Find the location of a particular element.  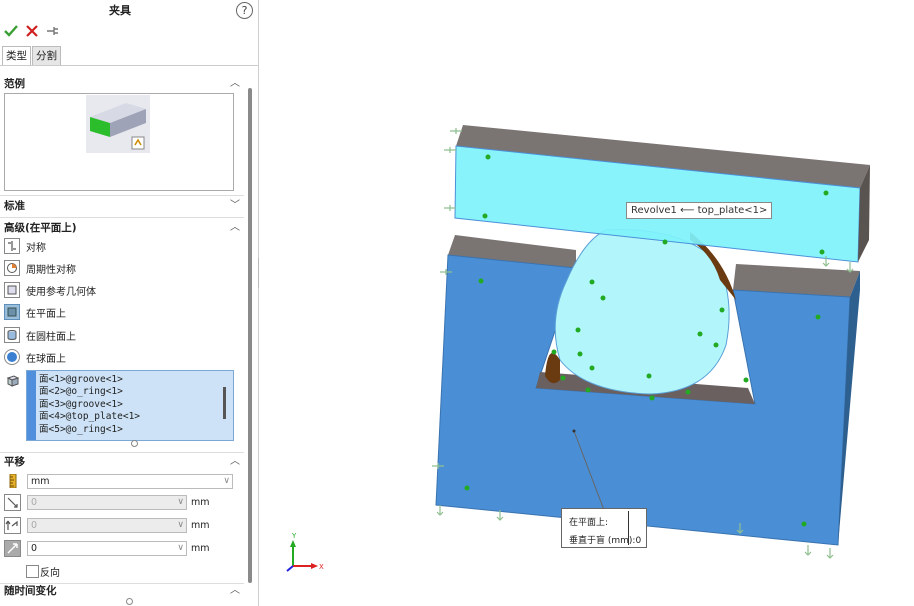

fixture-callout: 在平面上: 垂直于盲 (mm):0 is located at coordinates (604, 528).